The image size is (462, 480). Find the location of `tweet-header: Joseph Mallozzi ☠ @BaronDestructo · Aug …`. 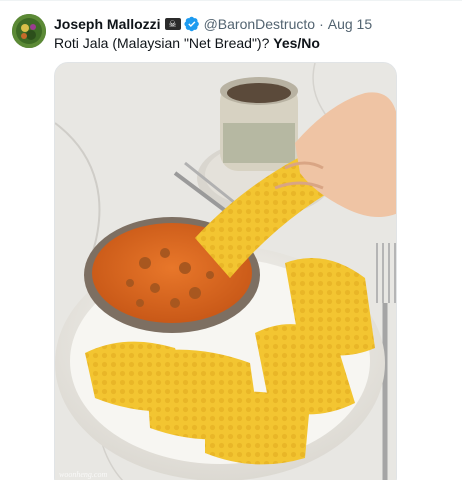

tweet-header: Joseph Mallozzi ☠ @BaronDestructo · Aug … is located at coordinates (213, 24).